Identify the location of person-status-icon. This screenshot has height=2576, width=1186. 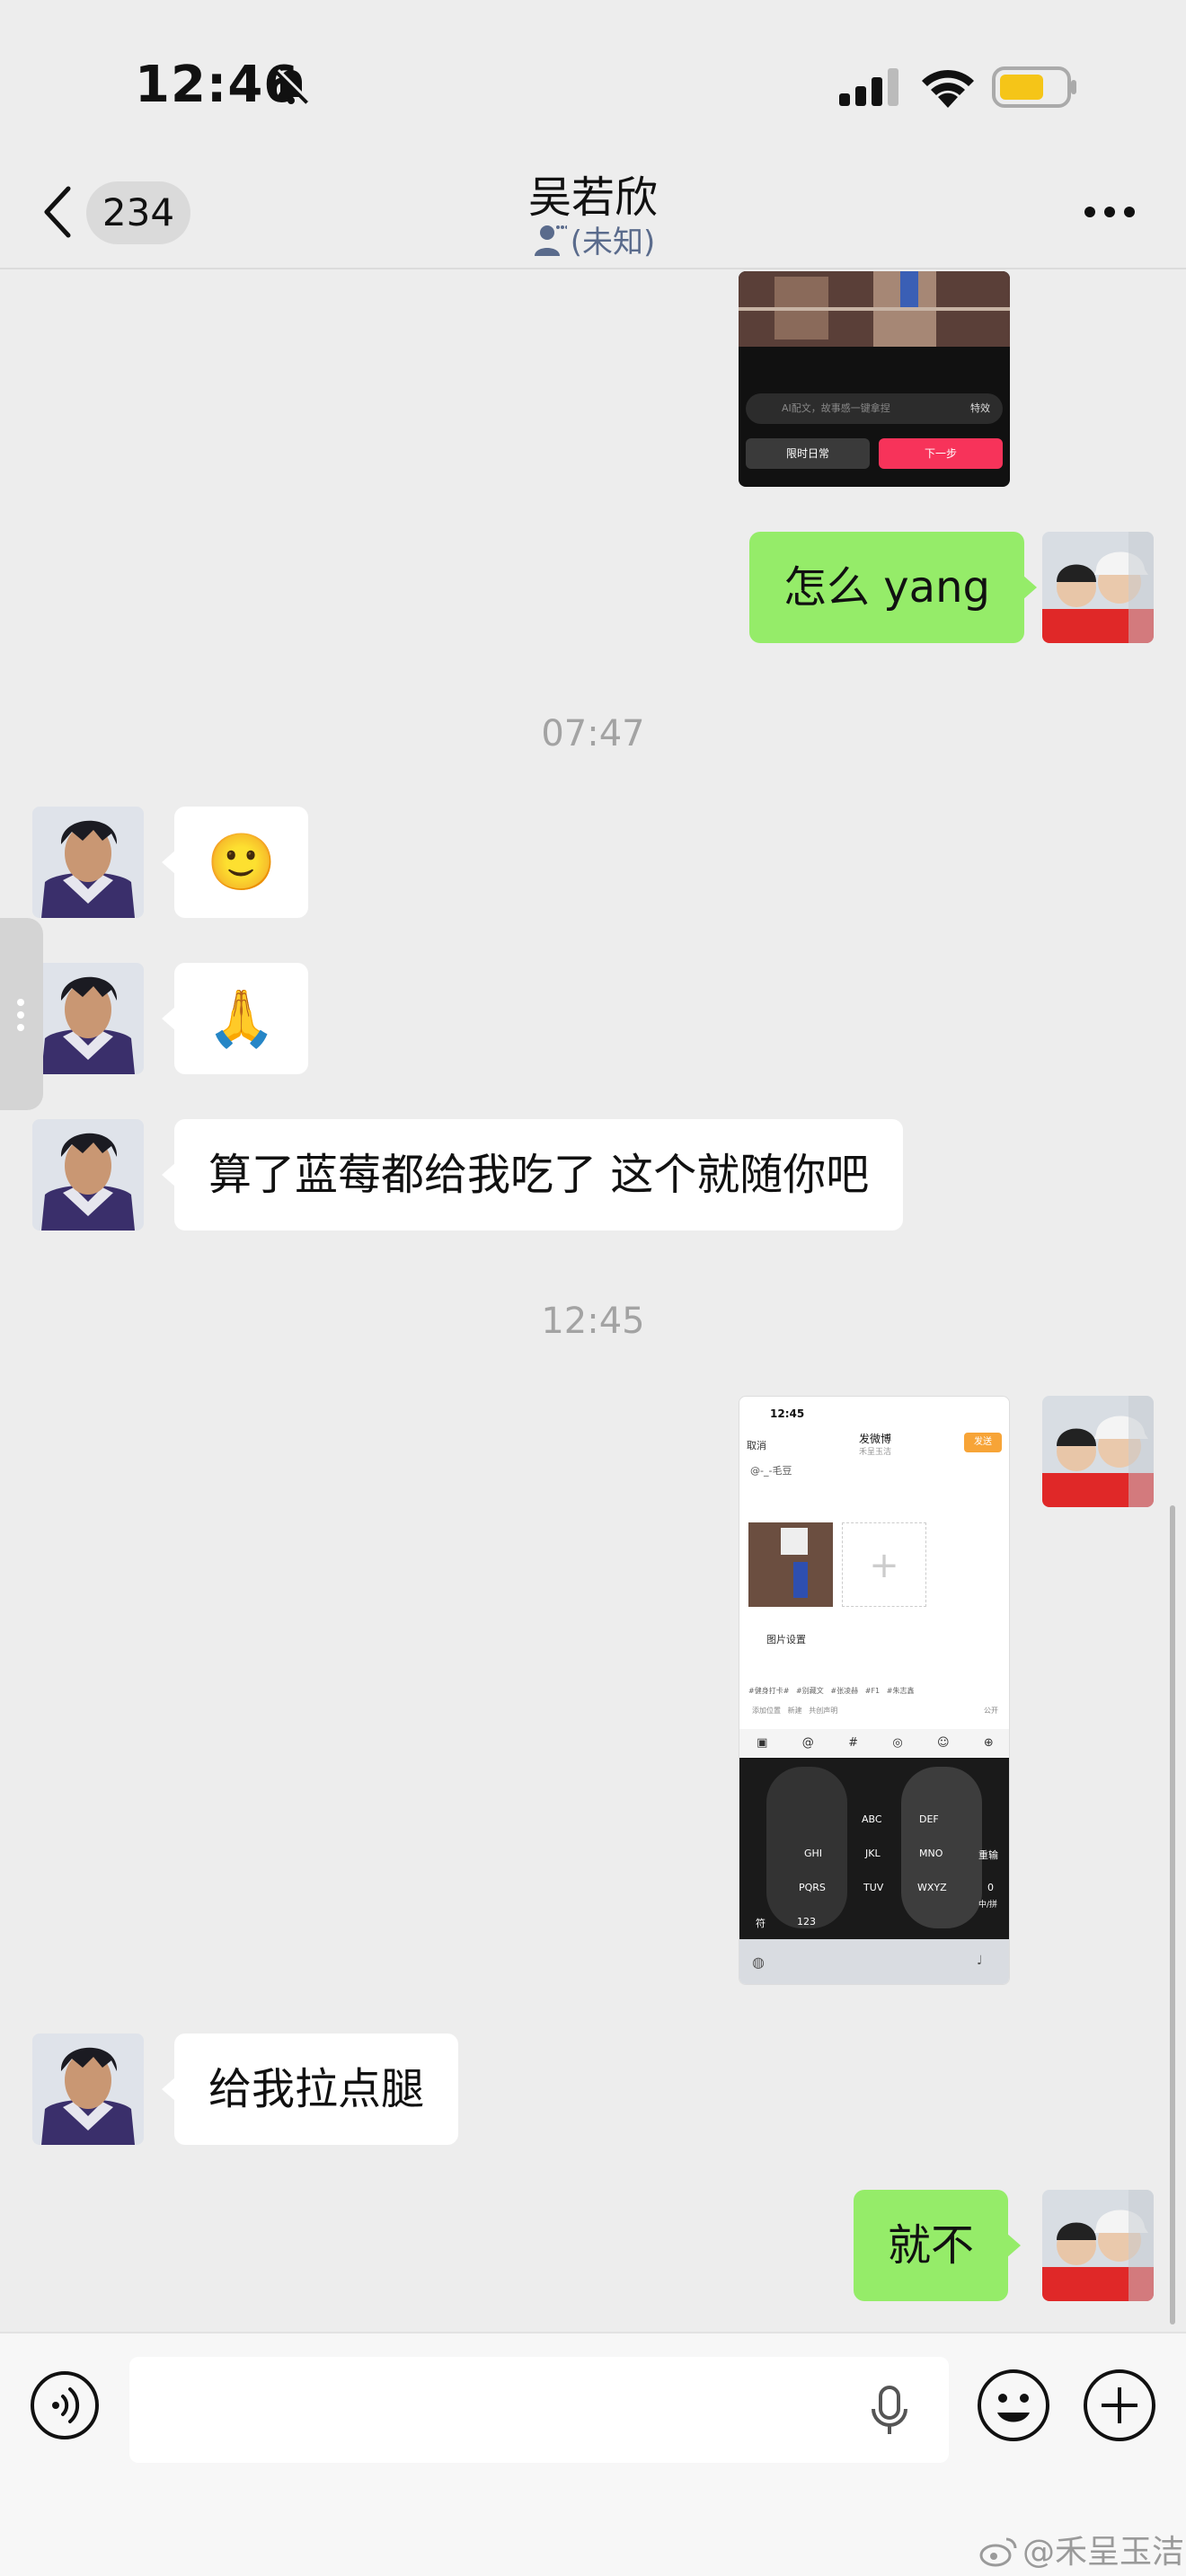
(550, 240).